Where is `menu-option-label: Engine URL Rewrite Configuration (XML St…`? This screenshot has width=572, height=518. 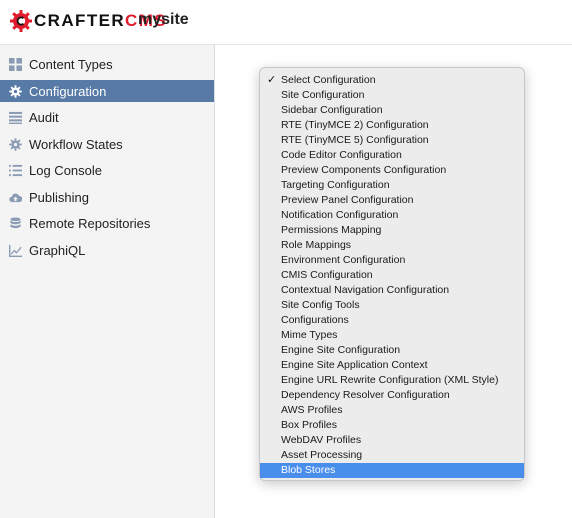
menu-option-label: Engine URL Rewrite Configuration (XML St… is located at coordinates (390, 380).